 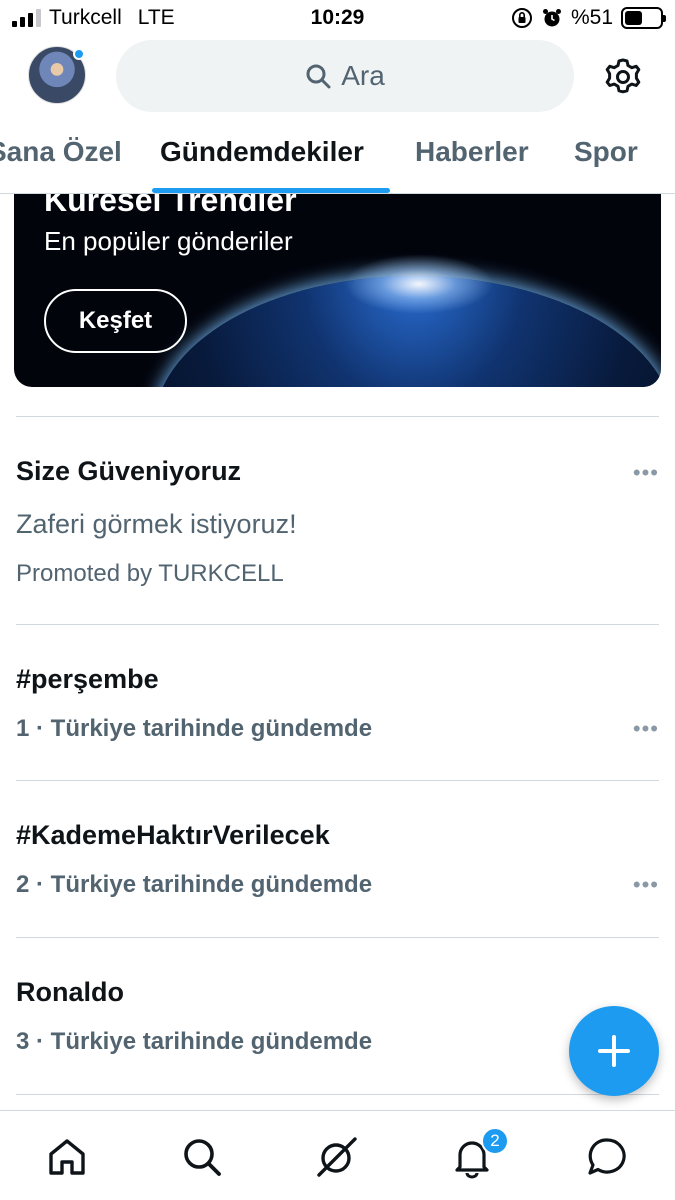 I want to click on status-bar: Turkcell LTE 10:29 %51, so click(x=337, y=19).